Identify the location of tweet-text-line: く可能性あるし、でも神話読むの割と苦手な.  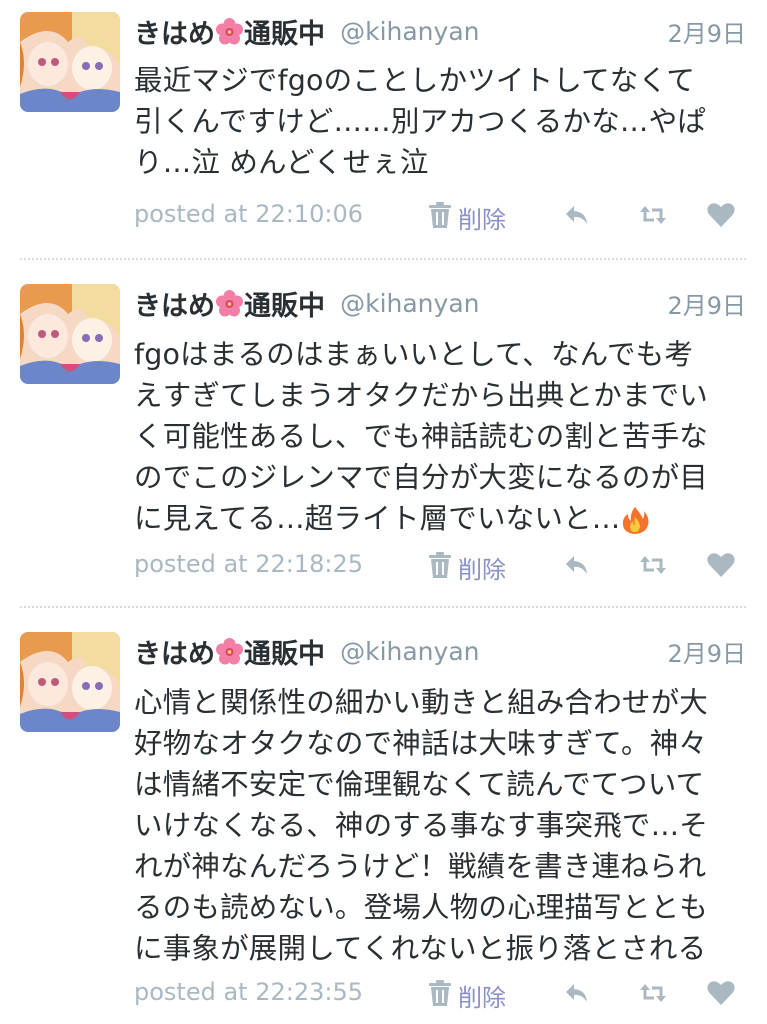
(421, 436).